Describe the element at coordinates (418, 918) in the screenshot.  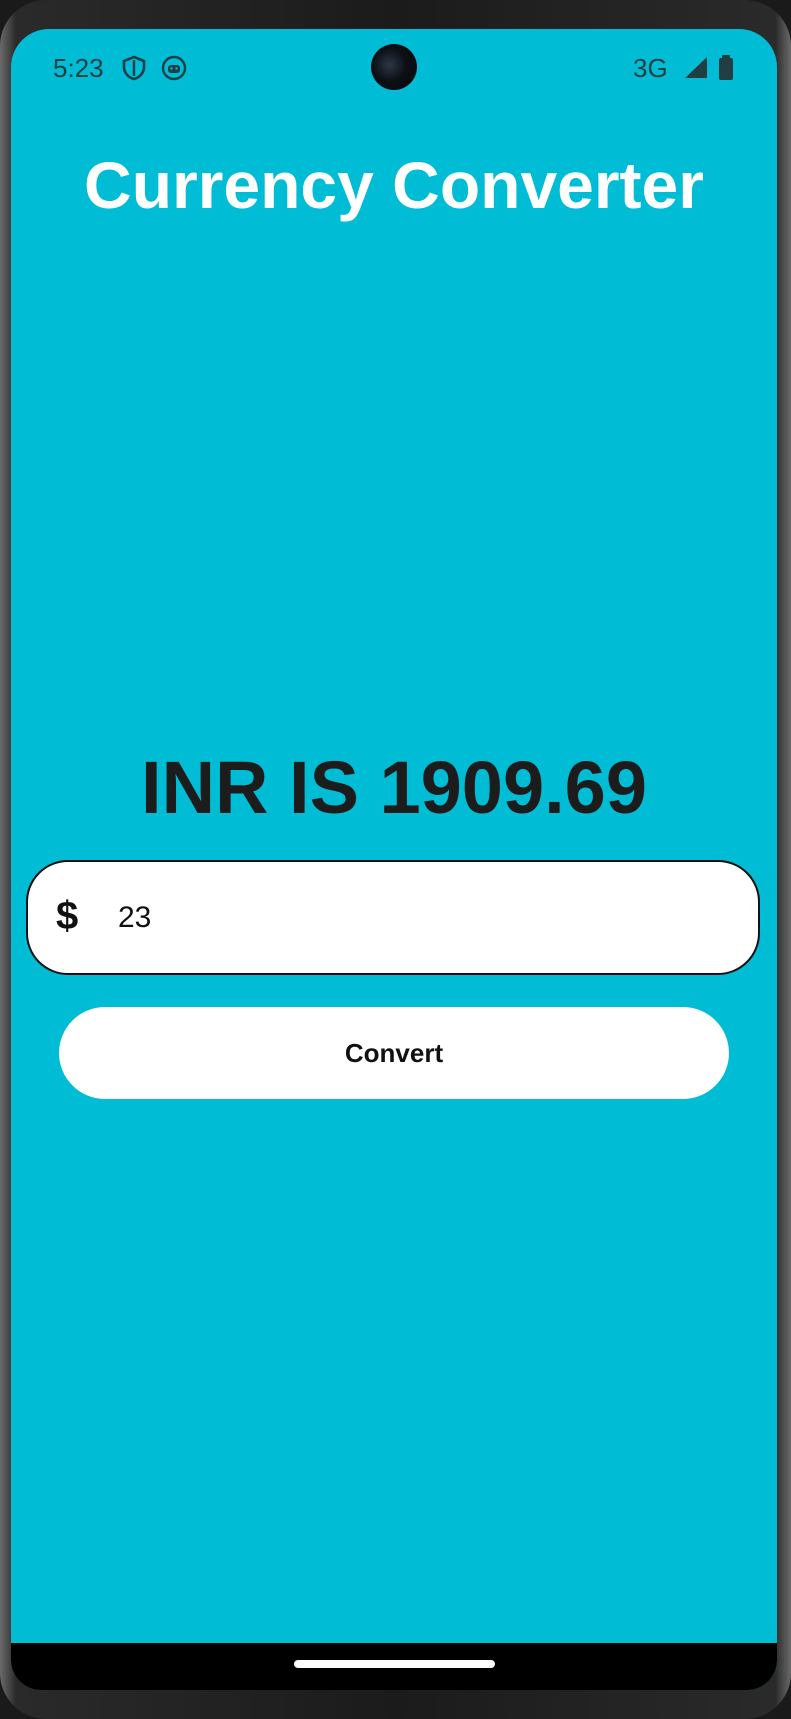
I see `amount-input` at that location.